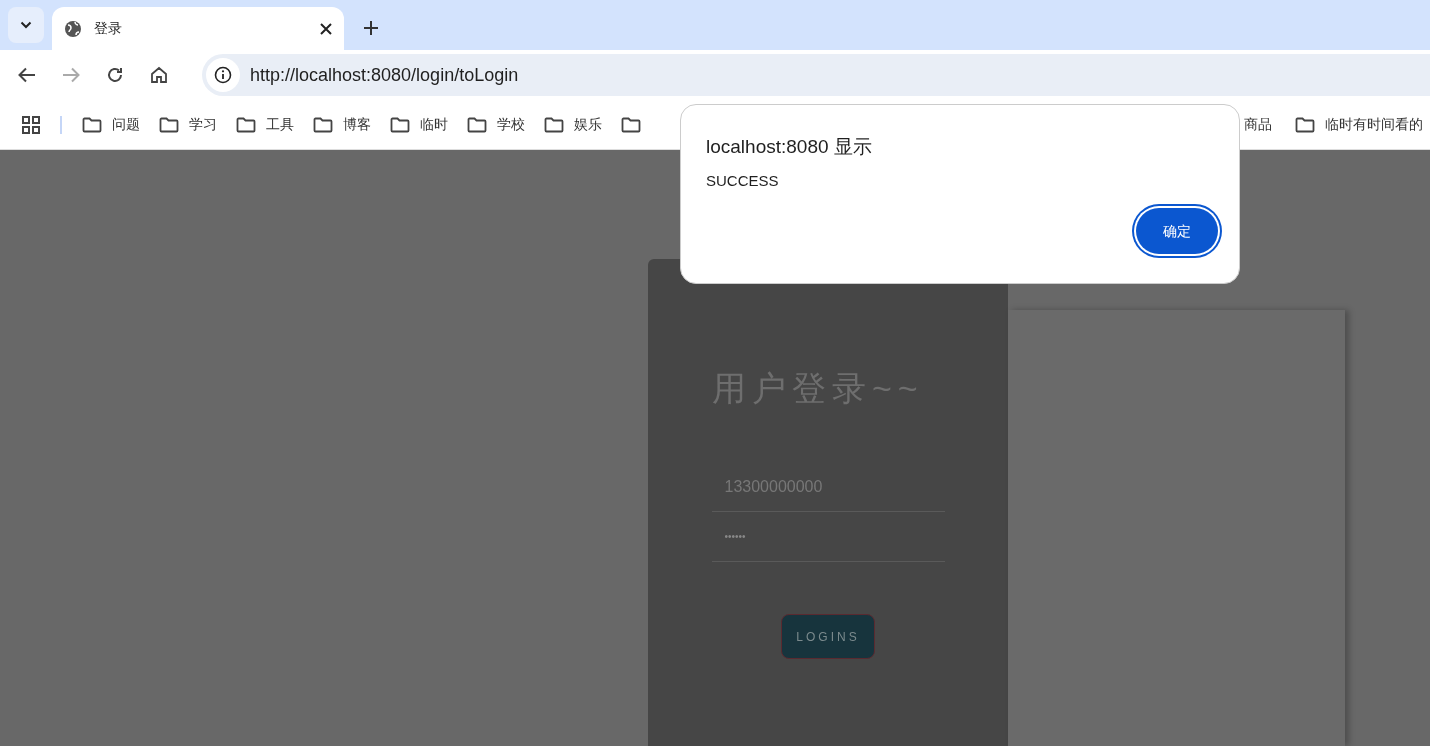  I want to click on url-text: http://localhost:8080/login/toLogin, so click(384, 75).